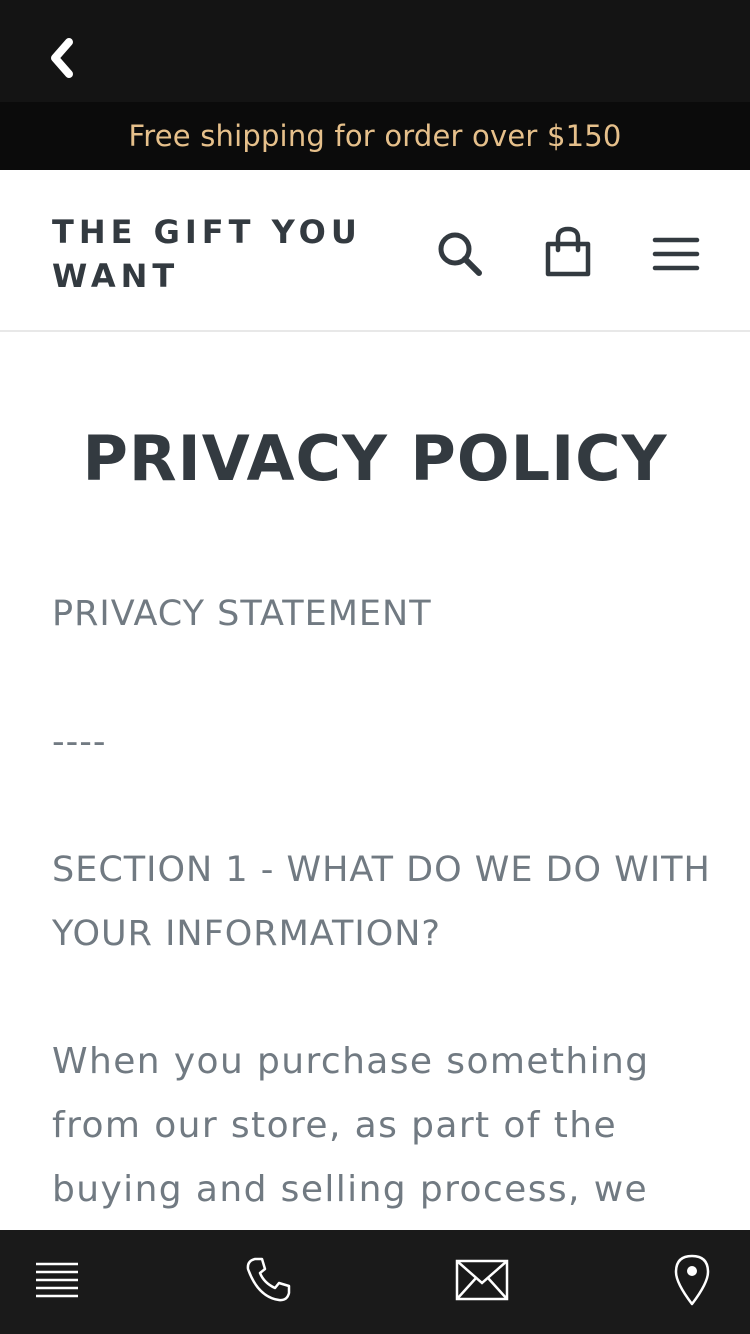  Describe the element at coordinates (375, 1282) in the screenshot. I see `bottom-toolbar` at that location.